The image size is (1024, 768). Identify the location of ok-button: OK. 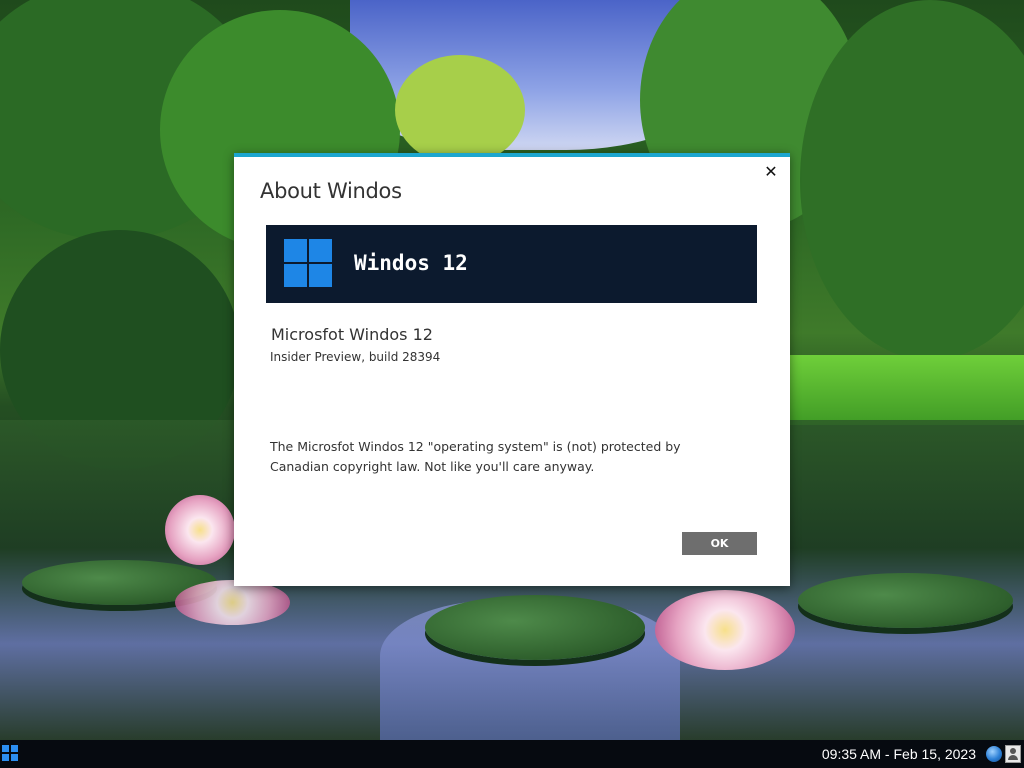
(719, 543).